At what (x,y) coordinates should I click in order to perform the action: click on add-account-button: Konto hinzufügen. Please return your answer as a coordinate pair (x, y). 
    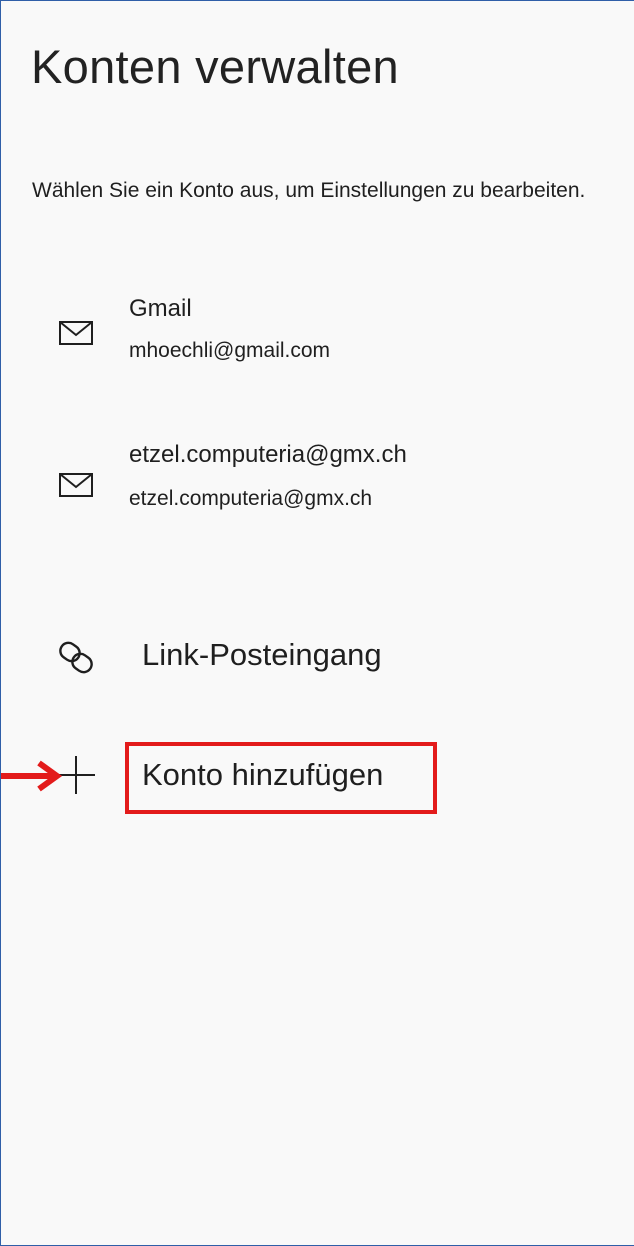
    Looking at the image, I should click on (317, 777).